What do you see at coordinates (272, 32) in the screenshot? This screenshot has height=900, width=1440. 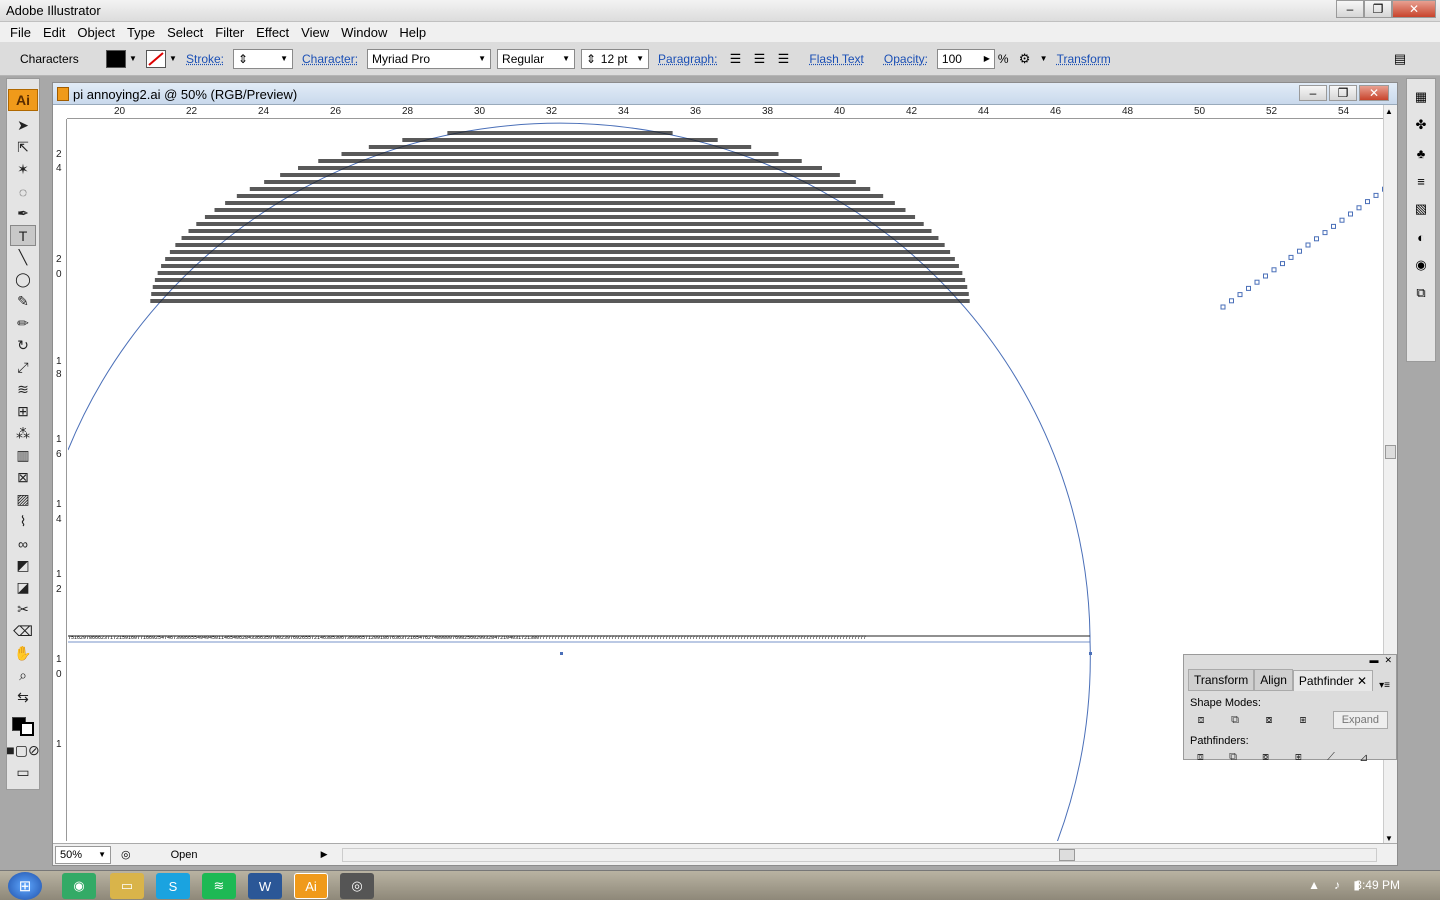 I see `menu-effect: Effect` at bounding box center [272, 32].